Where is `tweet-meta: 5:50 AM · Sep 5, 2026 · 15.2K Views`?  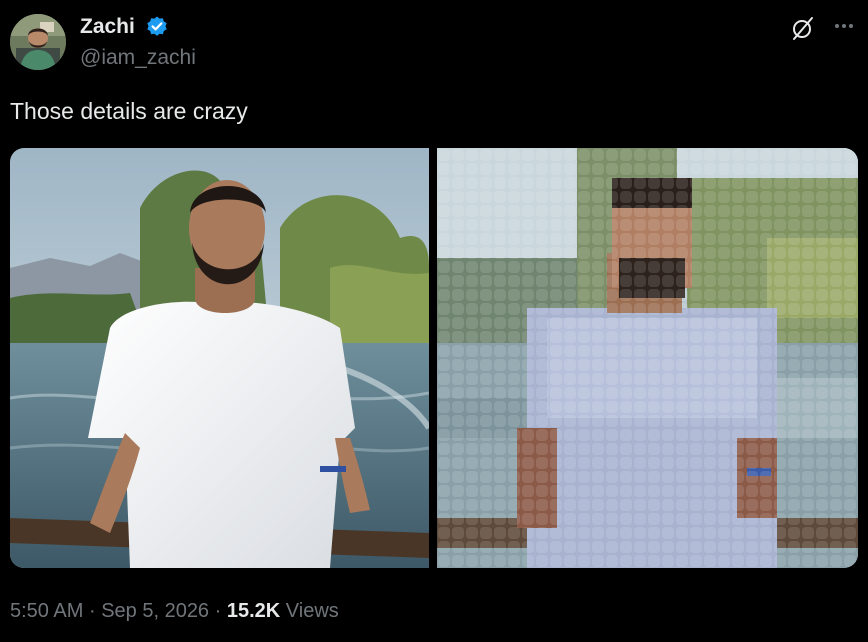
tweet-meta: 5:50 AM · Sep 5, 2026 · 15.2K Views is located at coordinates (174, 611).